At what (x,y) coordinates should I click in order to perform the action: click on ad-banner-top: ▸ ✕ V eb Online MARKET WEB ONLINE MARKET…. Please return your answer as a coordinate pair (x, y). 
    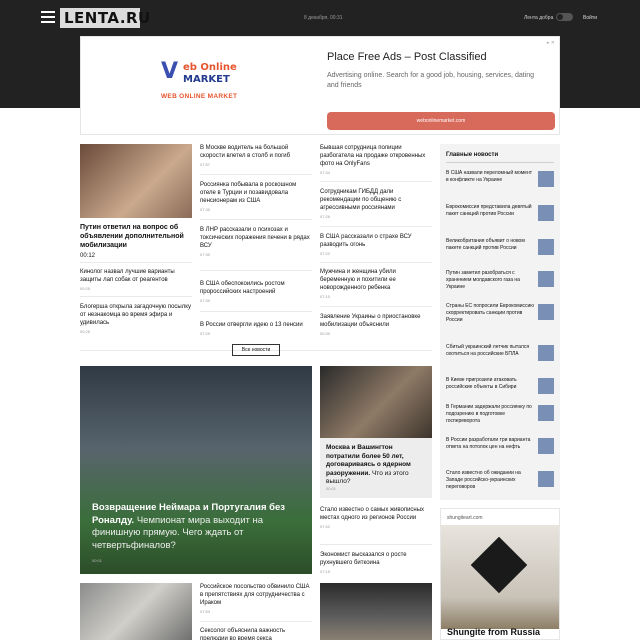
    Looking at the image, I should click on (320, 85).